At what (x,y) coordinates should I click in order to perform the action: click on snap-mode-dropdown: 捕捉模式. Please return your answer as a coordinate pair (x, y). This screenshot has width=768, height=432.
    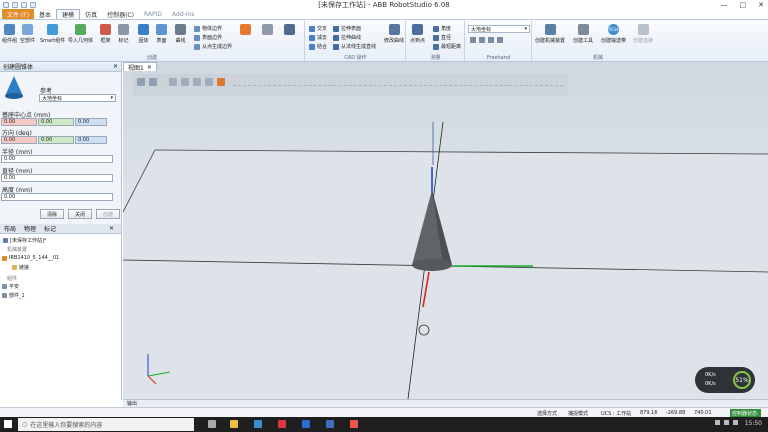
    Looking at the image, I should click on (578, 413).